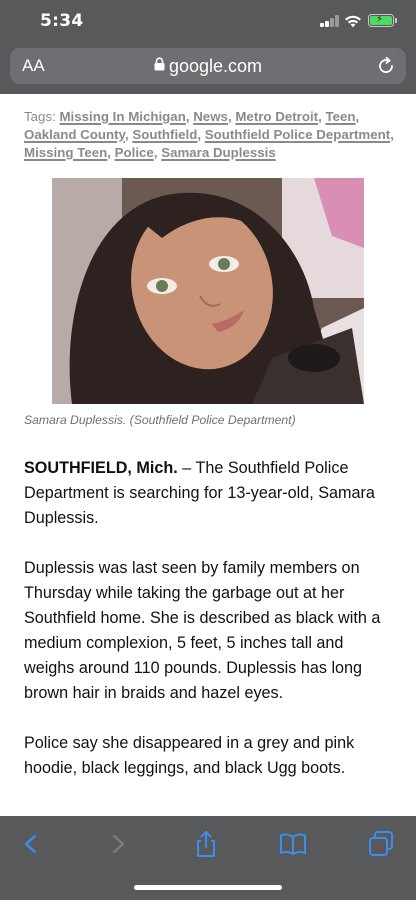  Describe the element at coordinates (340, 116) in the screenshot. I see `tag-link: Teen` at that location.